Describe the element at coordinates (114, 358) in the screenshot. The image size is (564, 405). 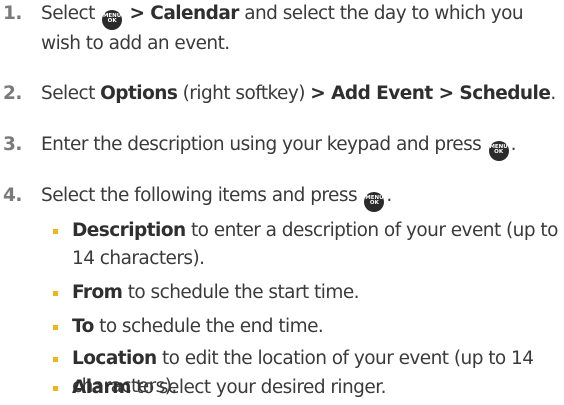
I see `bullet-bold: Location` at that location.